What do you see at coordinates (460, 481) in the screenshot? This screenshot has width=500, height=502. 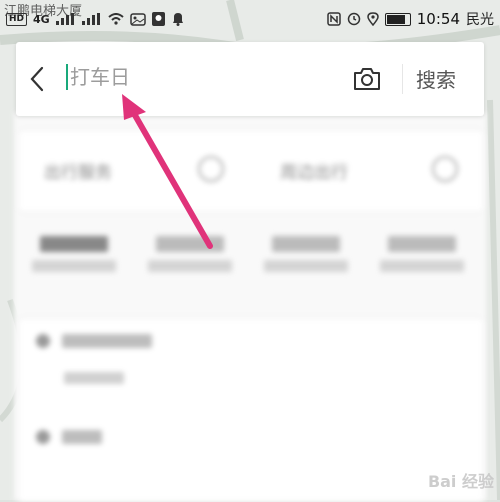 I see `watermark: Bai 经验` at bounding box center [460, 481].